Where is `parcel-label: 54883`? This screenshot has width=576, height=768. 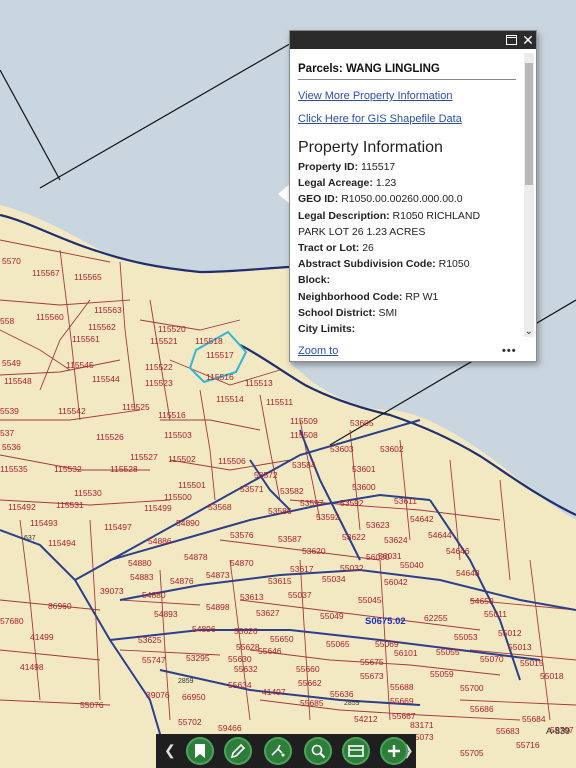 parcel-label: 54883 is located at coordinates (142, 577).